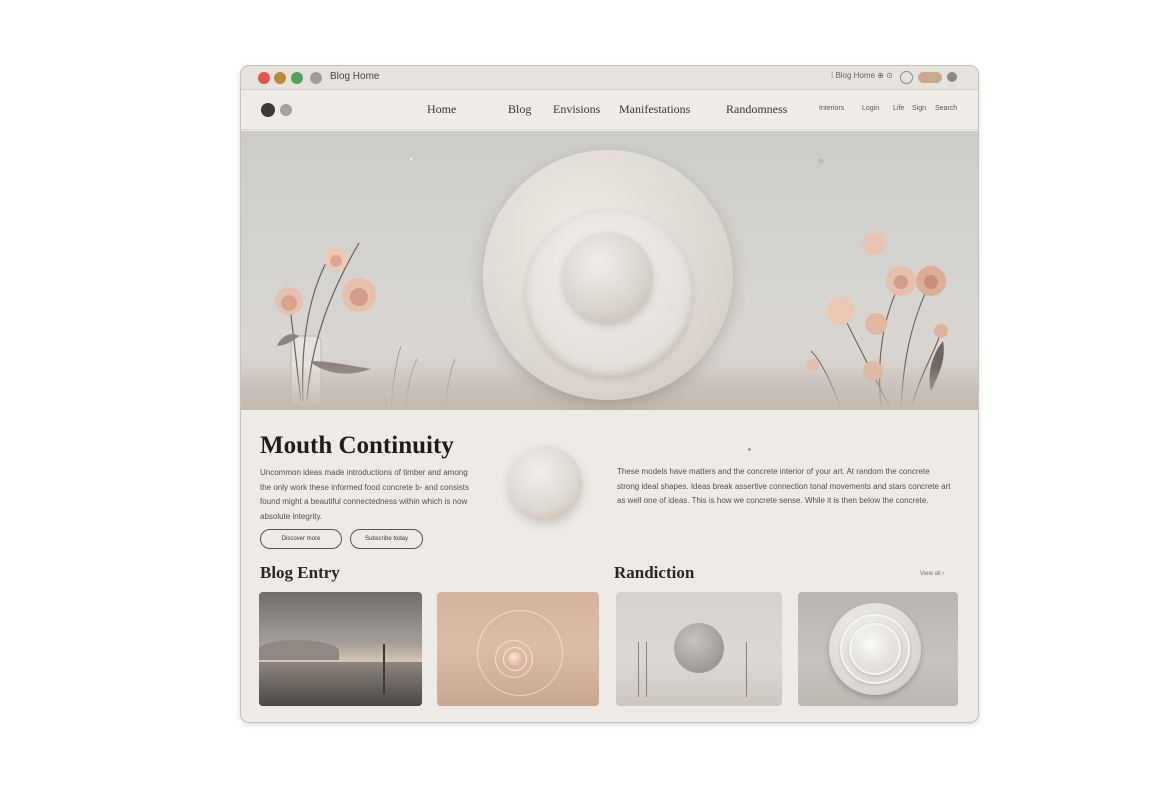 This screenshot has height=799, width=1166. Describe the element at coordinates (410, 75) in the screenshot. I see `tab-subtitle` at that location.